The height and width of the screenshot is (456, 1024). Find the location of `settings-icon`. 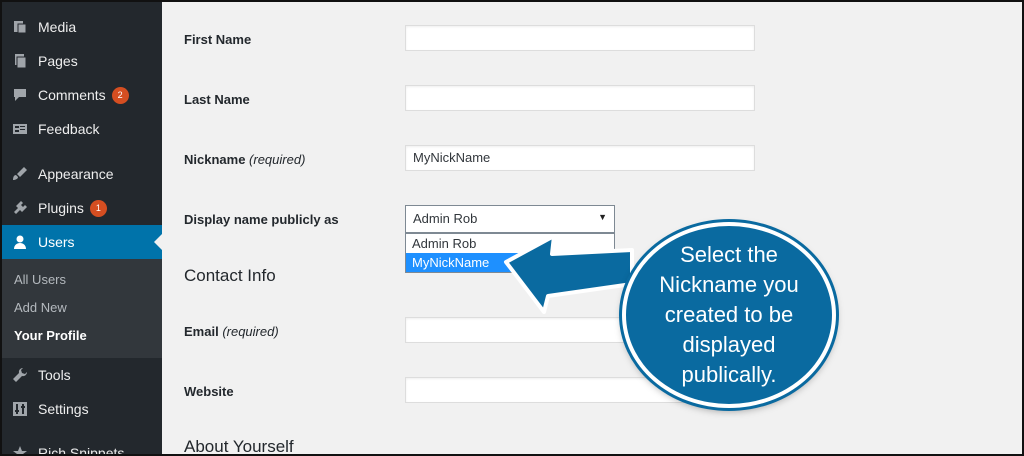

settings-icon is located at coordinates (20, 409).